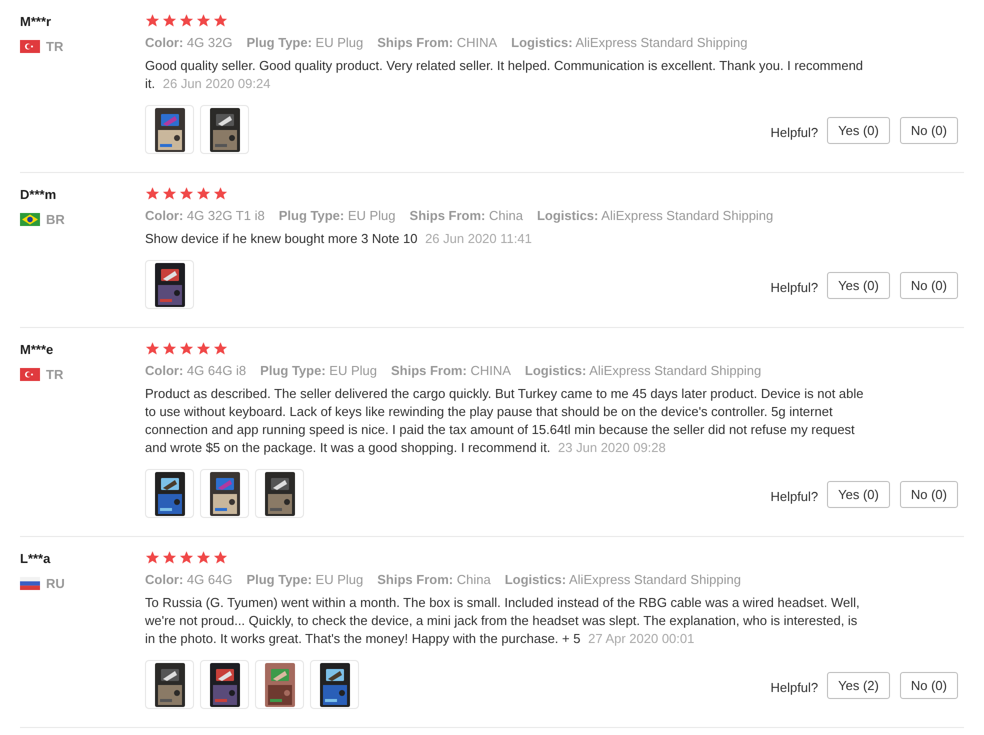 The height and width of the screenshot is (735, 984). What do you see at coordinates (205, 216) in the screenshot?
I see `product-attribute: Color: 4G 32G T1 i8` at bounding box center [205, 216].